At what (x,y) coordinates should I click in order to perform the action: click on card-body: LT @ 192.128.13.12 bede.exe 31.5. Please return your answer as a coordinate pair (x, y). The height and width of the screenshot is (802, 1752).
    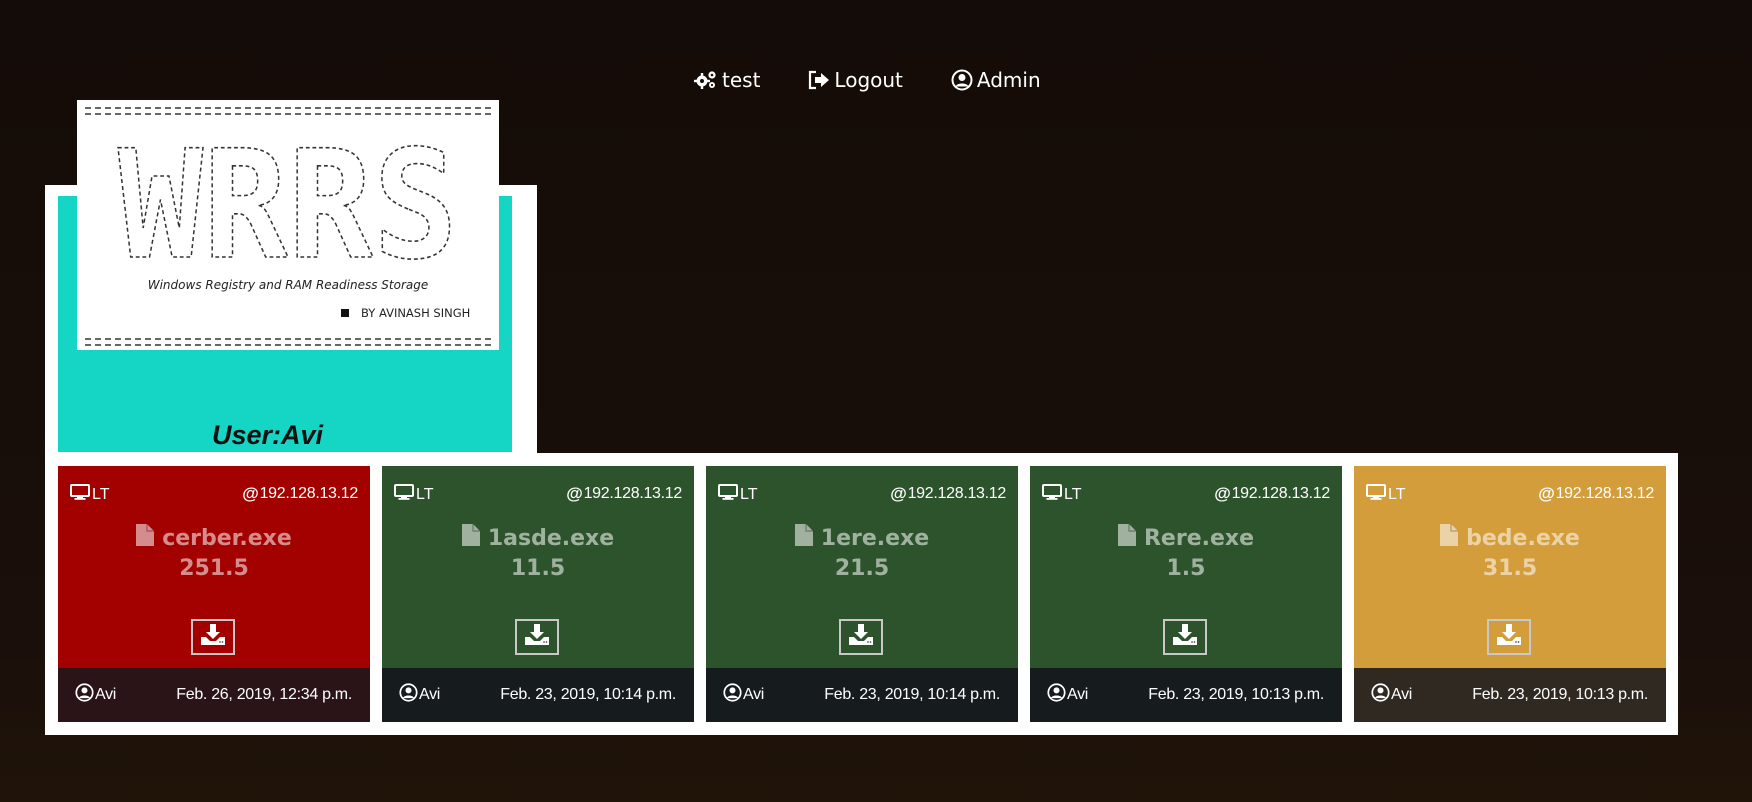
    Looking at the image, I should click on (1510, 567).